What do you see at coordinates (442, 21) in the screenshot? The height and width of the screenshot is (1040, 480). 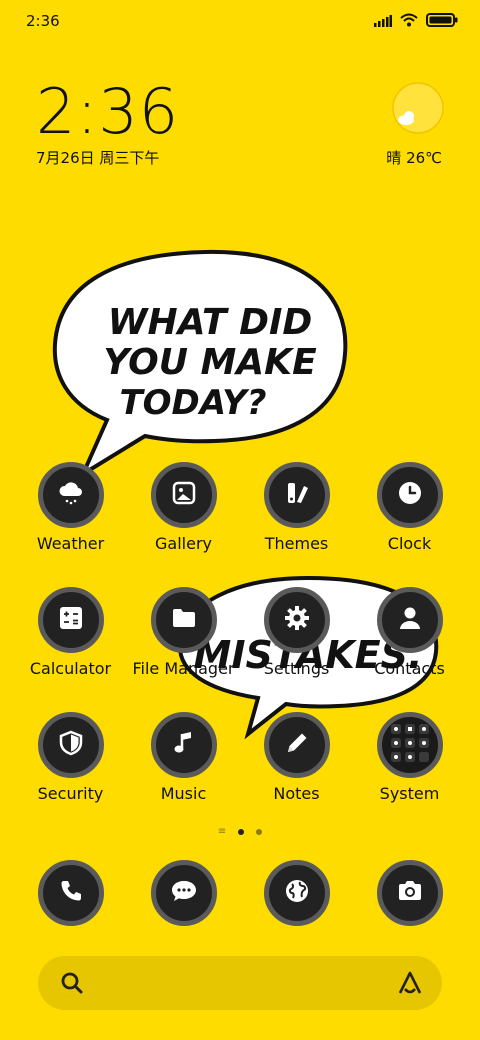 I see `battery-icon` at bounding box center [442, 21].